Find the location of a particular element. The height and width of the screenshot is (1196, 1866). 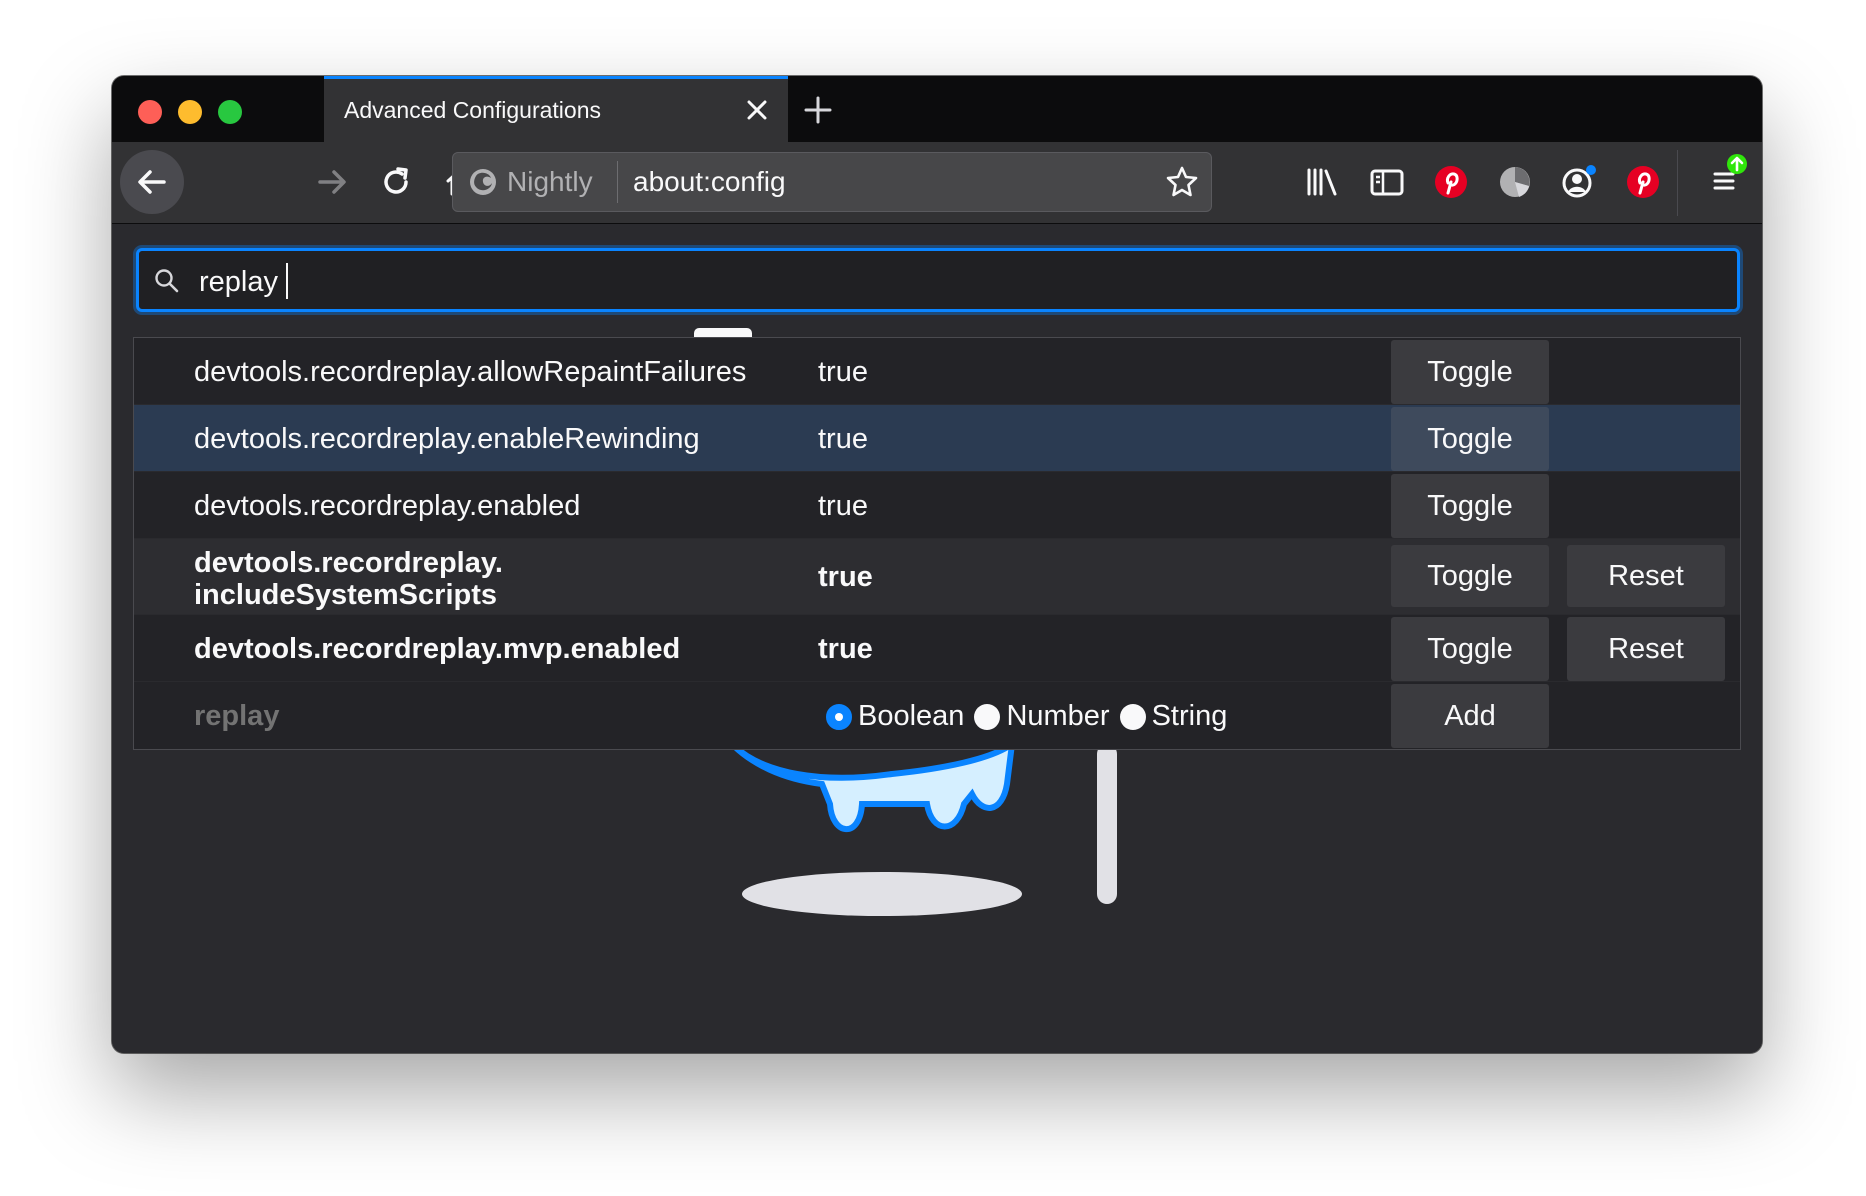

nightly-logo-icon is located at coordinates (483, 182).